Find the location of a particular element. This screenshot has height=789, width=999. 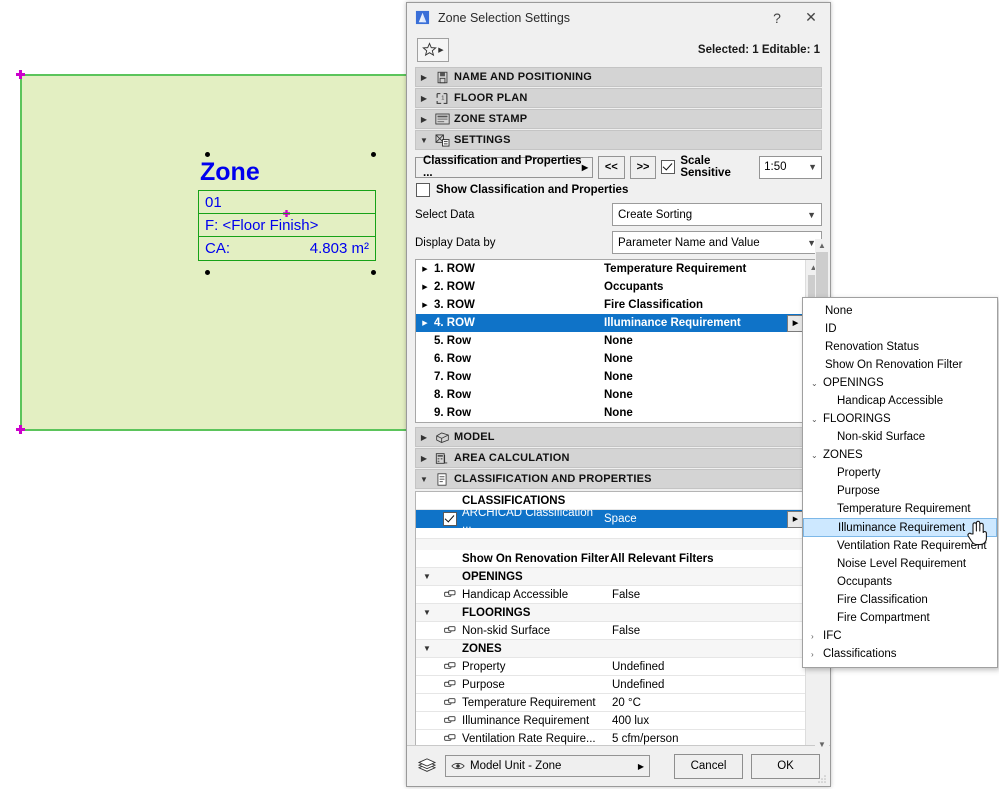

section-settings: ▼ SETTINGS is located at coordinates (618, 140).